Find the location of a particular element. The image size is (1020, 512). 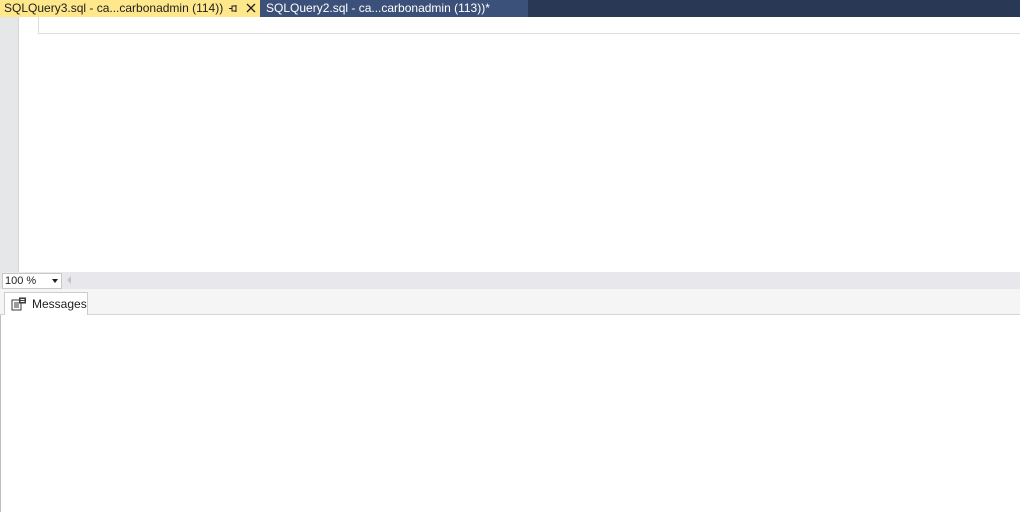

messages-icon is located at coordinates (18, 304).